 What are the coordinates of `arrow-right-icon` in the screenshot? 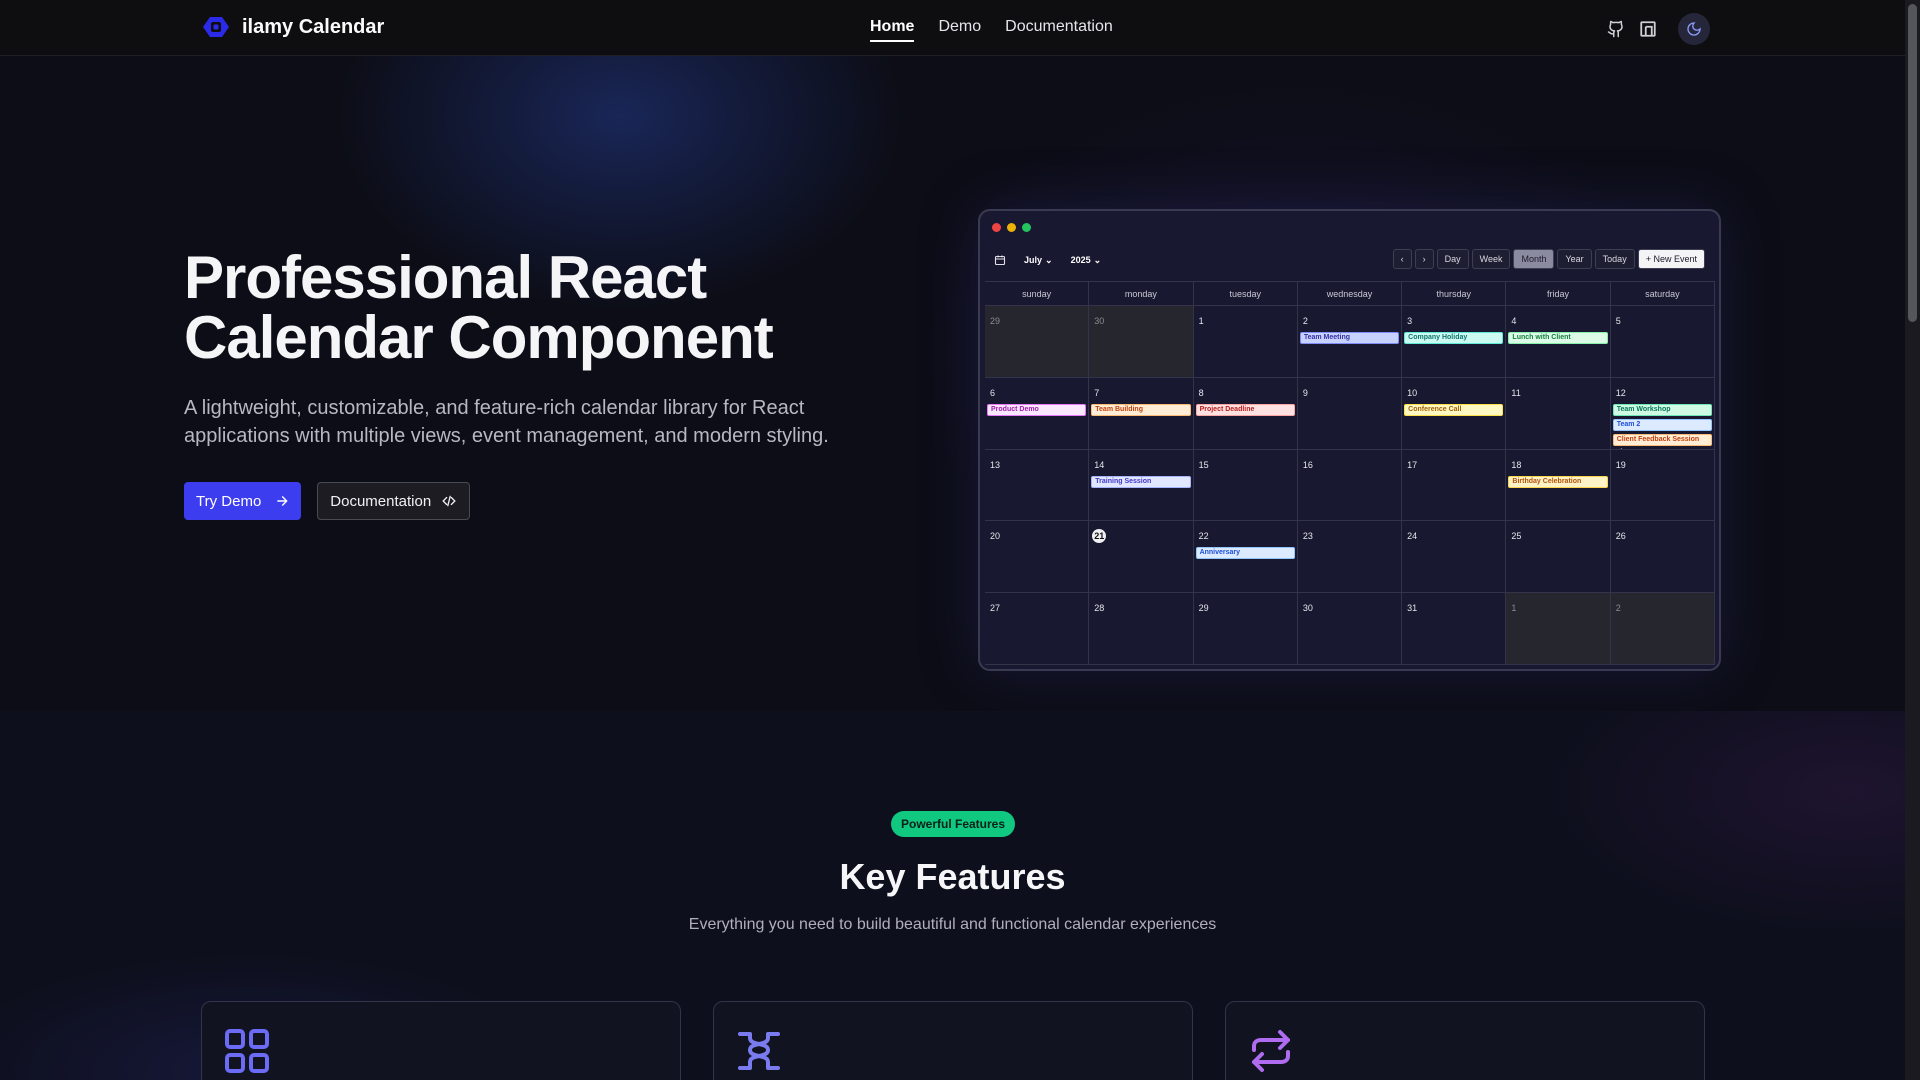 It's located at (282, 501).